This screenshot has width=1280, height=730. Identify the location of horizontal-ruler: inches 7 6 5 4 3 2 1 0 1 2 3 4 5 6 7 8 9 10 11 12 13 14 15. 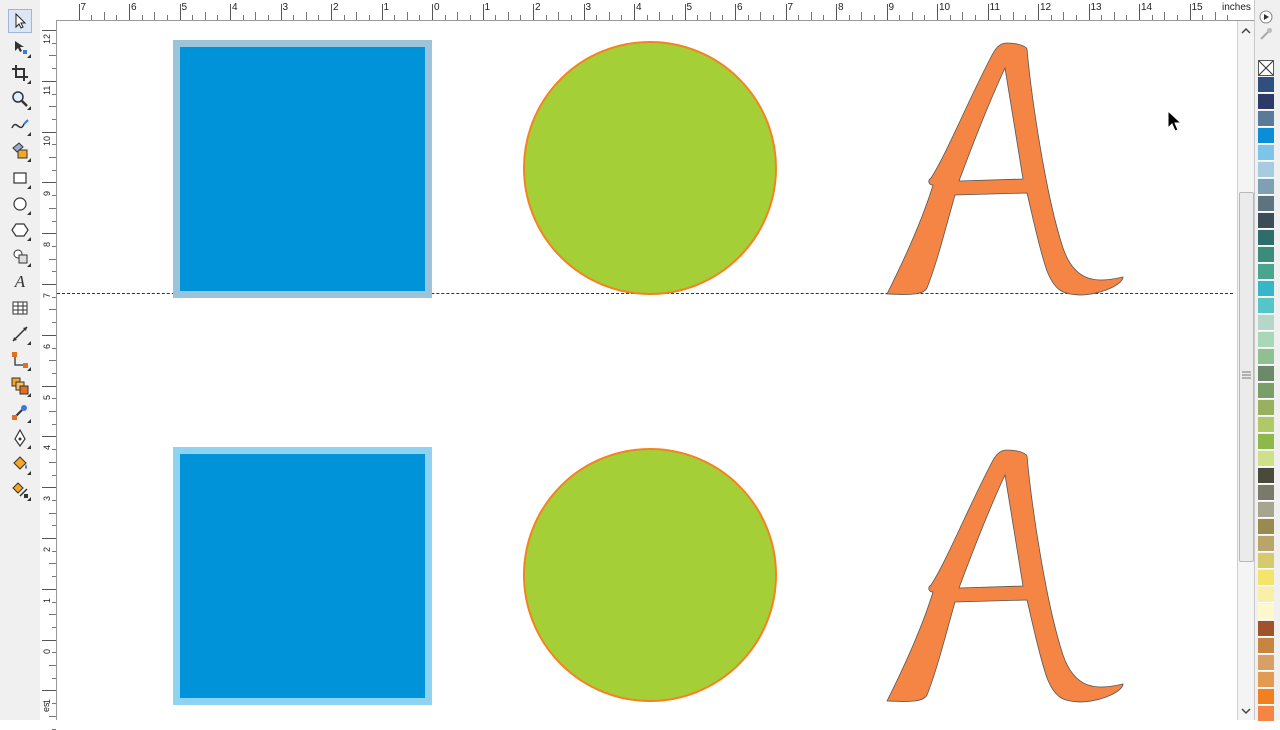
(647, 10).